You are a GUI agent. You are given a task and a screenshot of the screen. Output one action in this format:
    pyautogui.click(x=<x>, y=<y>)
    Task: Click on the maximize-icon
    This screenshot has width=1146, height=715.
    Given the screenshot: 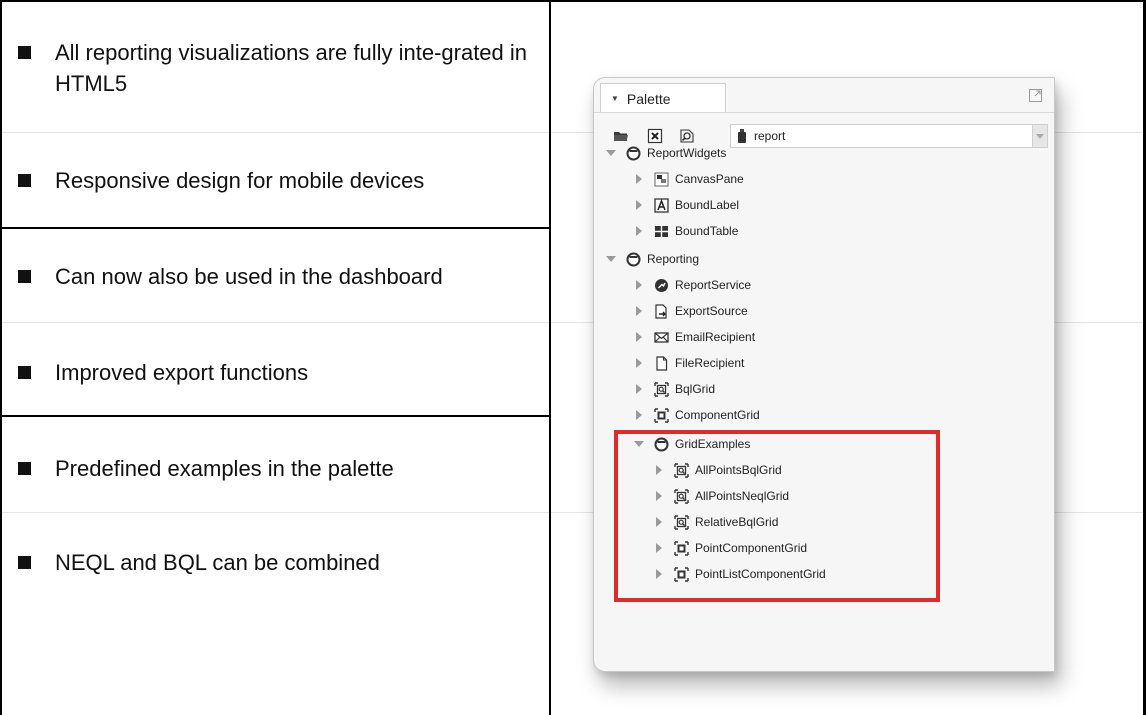 What is the action you would take?
    pyautogui.click(x=1035, y=95)
    